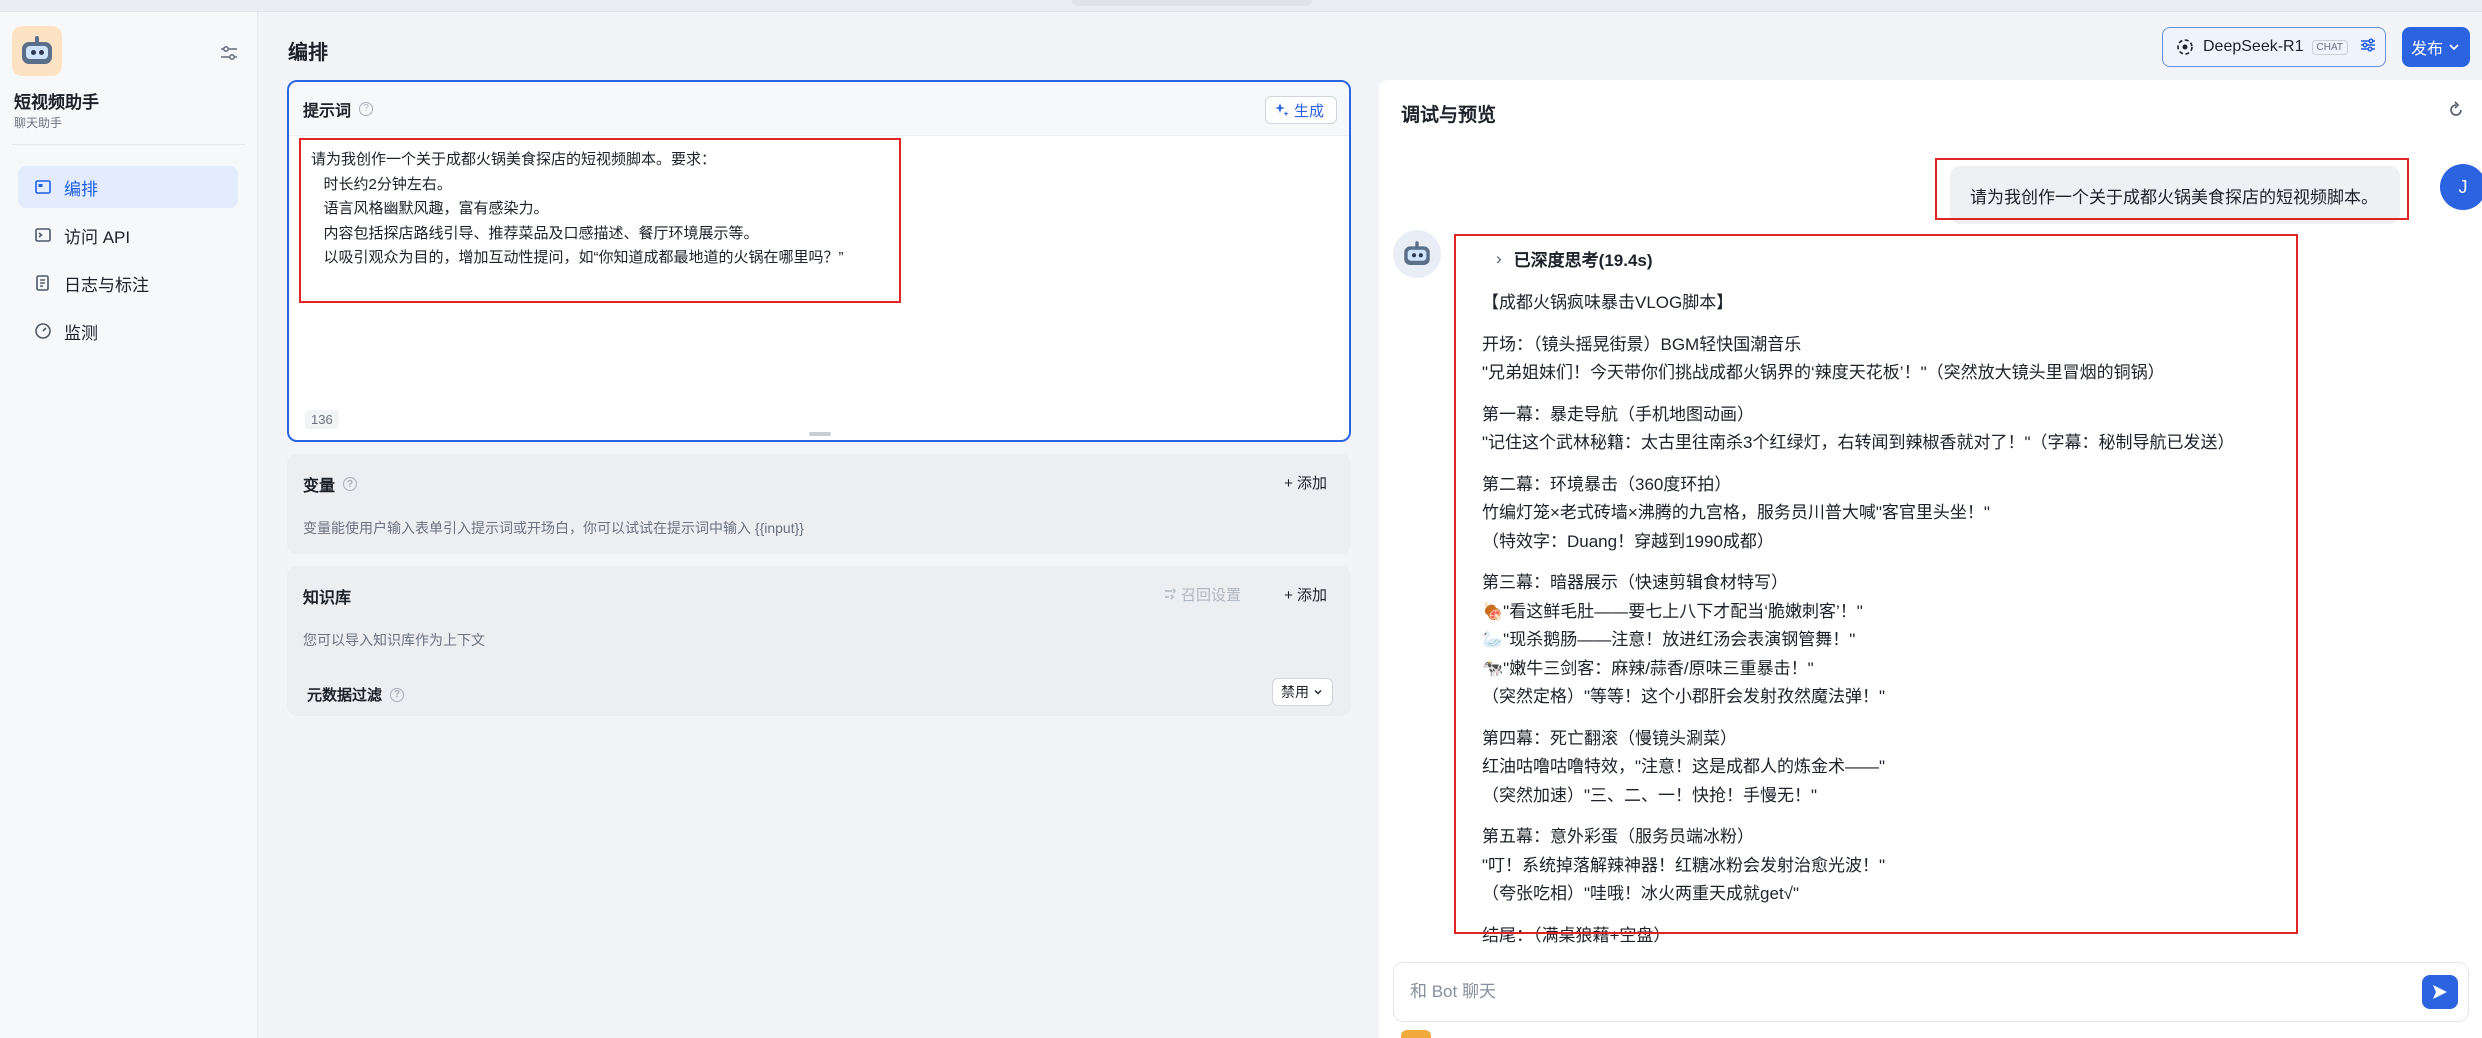 The height and width of the screenshot is (1038, 2482). What do you see at coordinates (2329, 47) in the screenshot?
I see `model-mode-badge: CHAT` at bounding box center [2329, 47].